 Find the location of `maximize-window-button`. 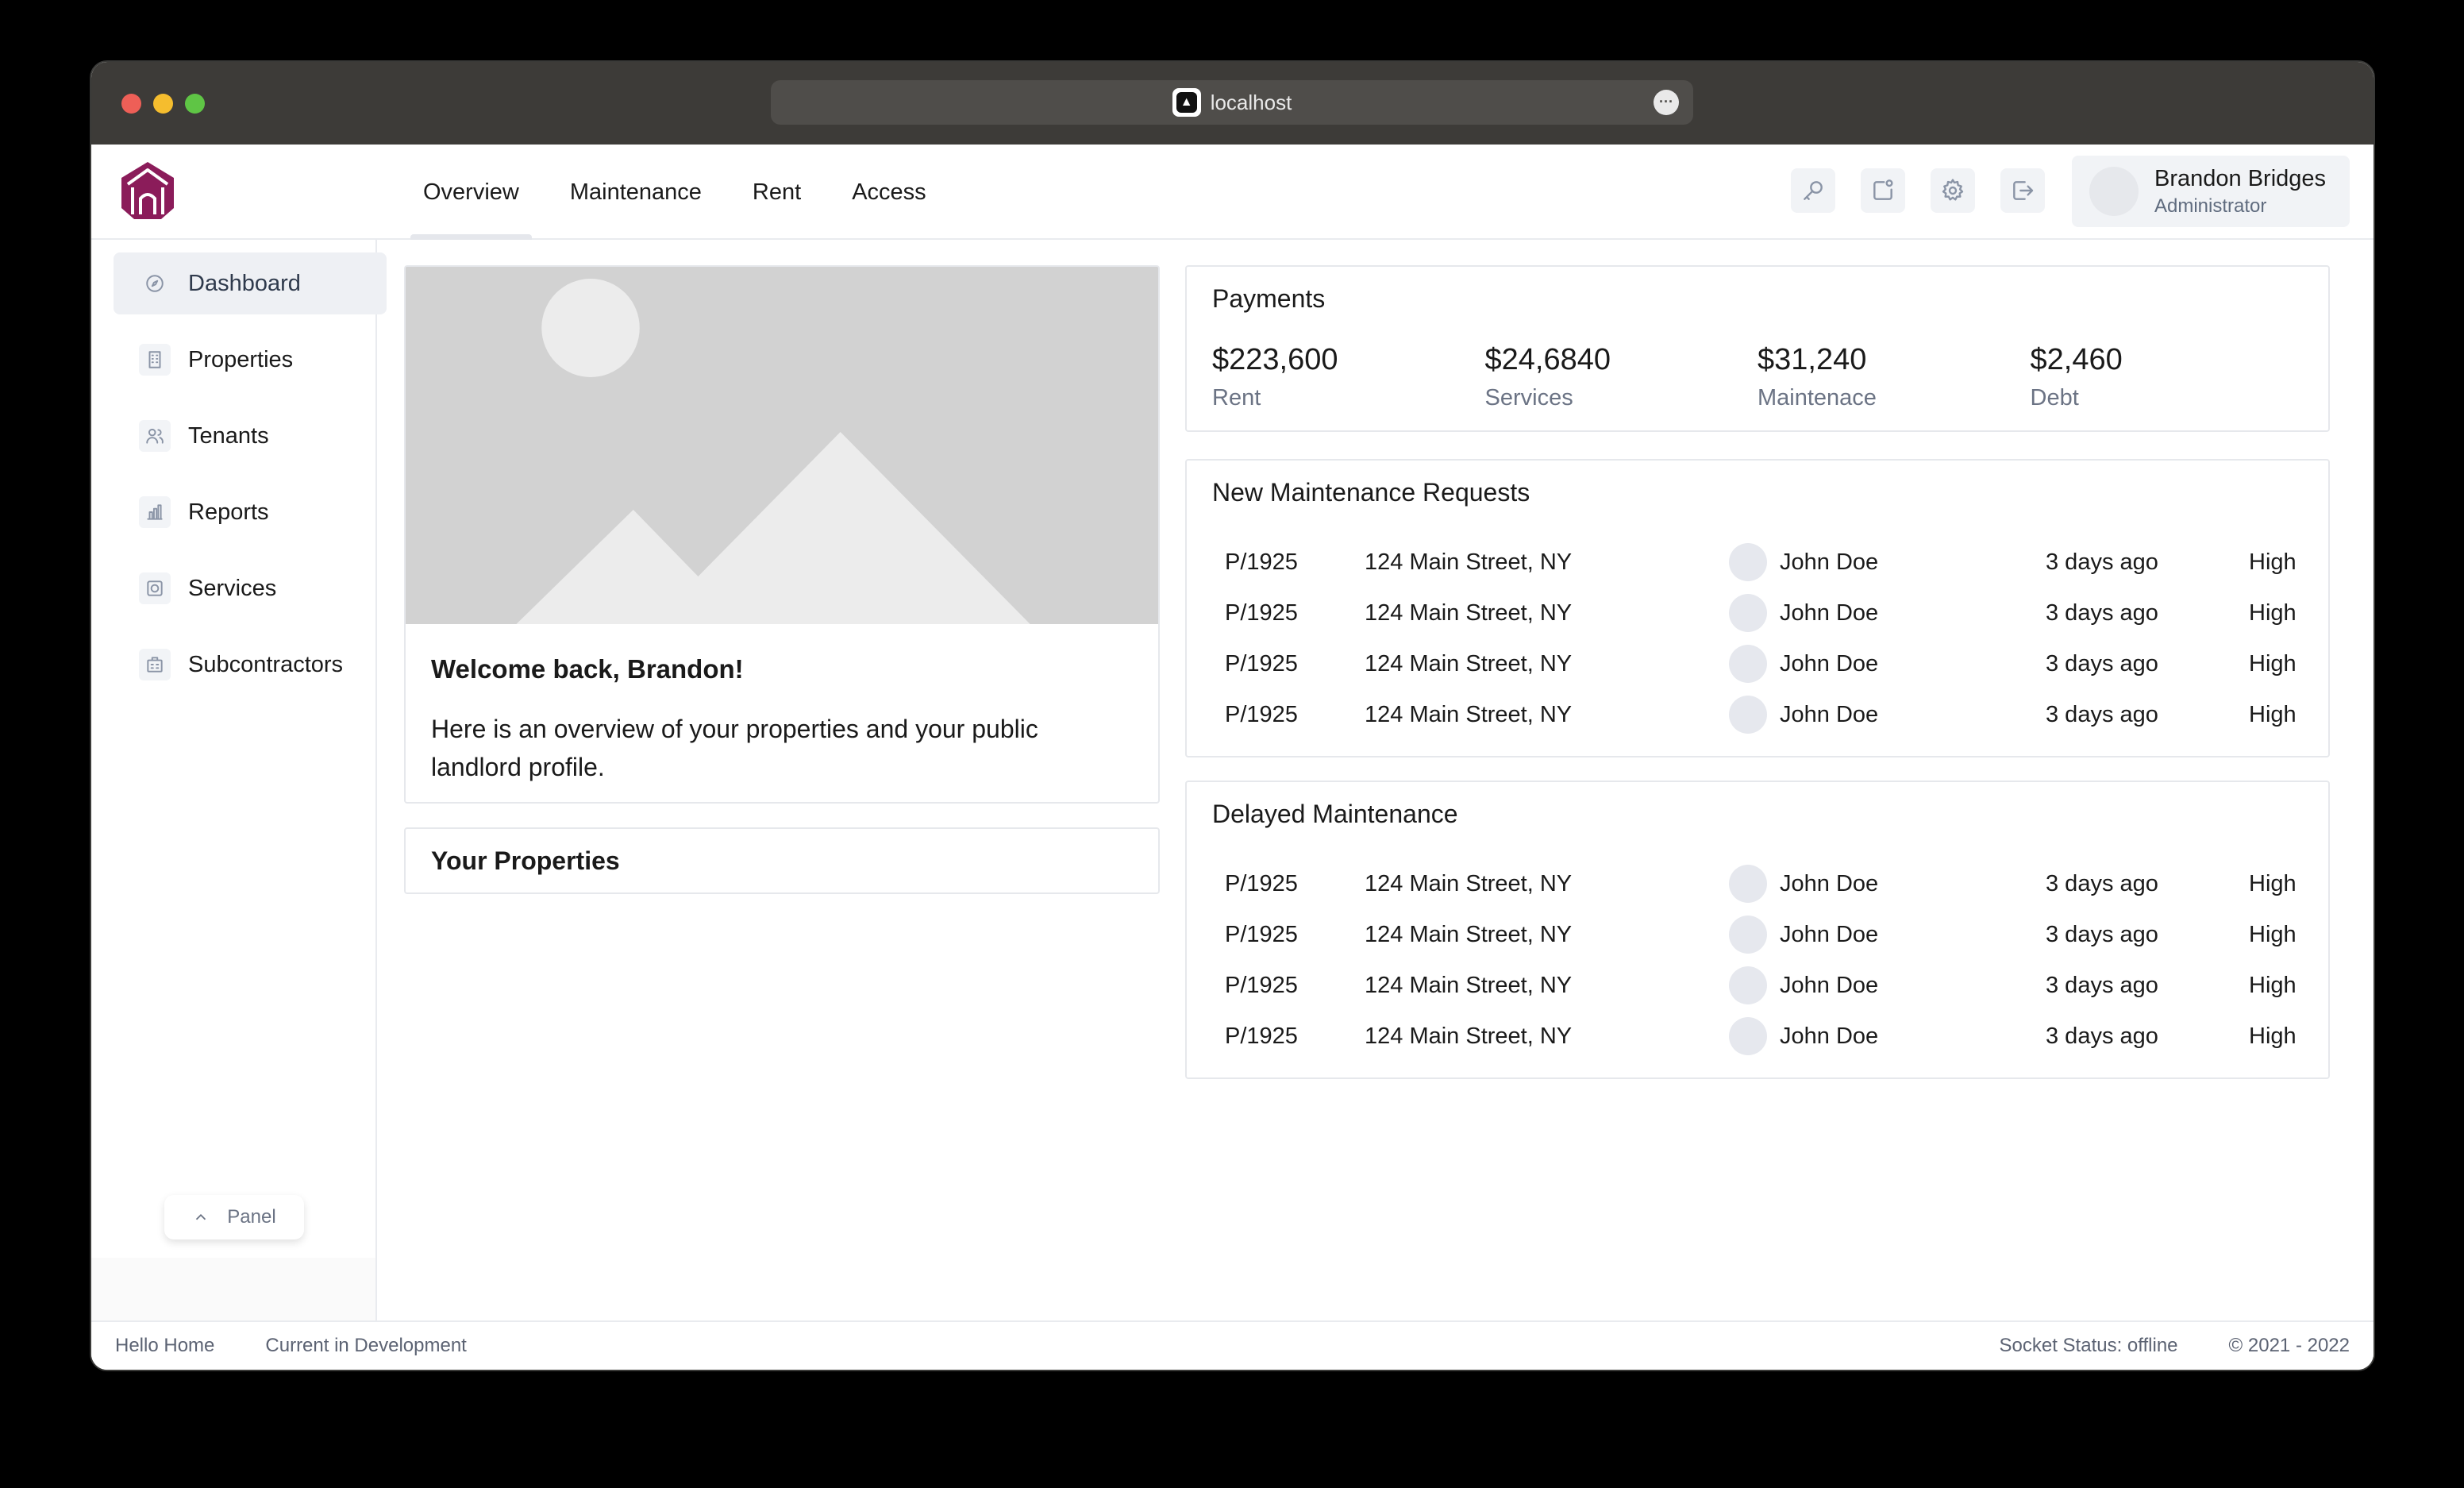

maximize-window-button is located at coordinates (195, 104).